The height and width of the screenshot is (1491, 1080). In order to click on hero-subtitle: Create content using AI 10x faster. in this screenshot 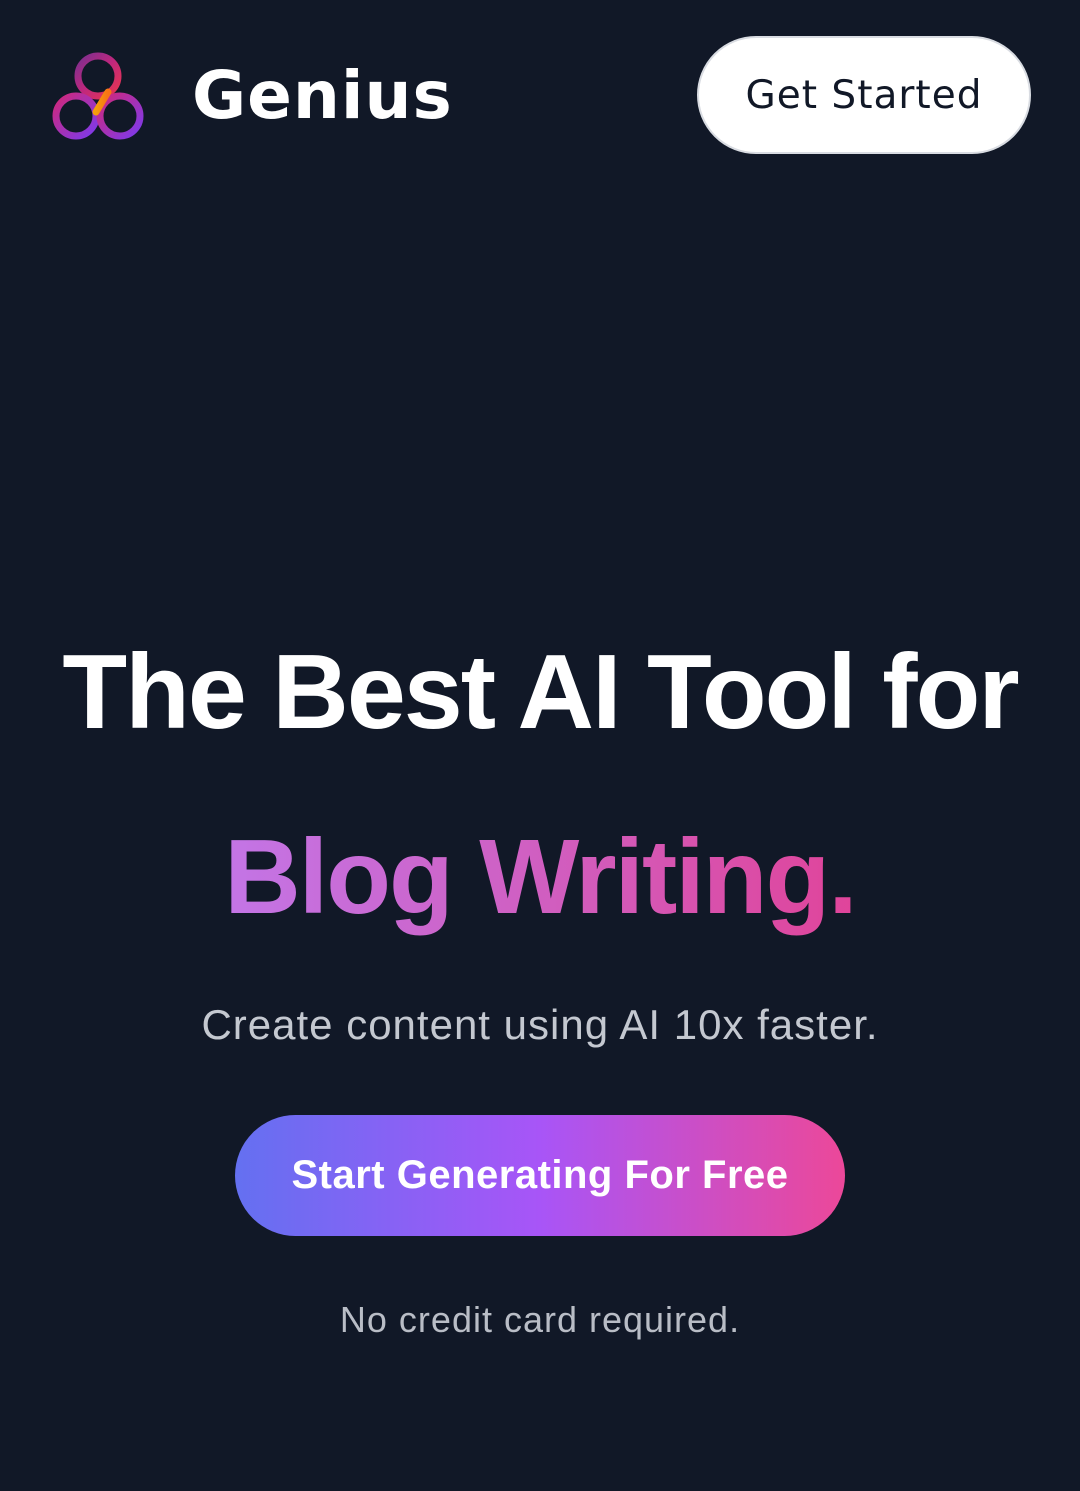, I will do `click(540, 1024)`.